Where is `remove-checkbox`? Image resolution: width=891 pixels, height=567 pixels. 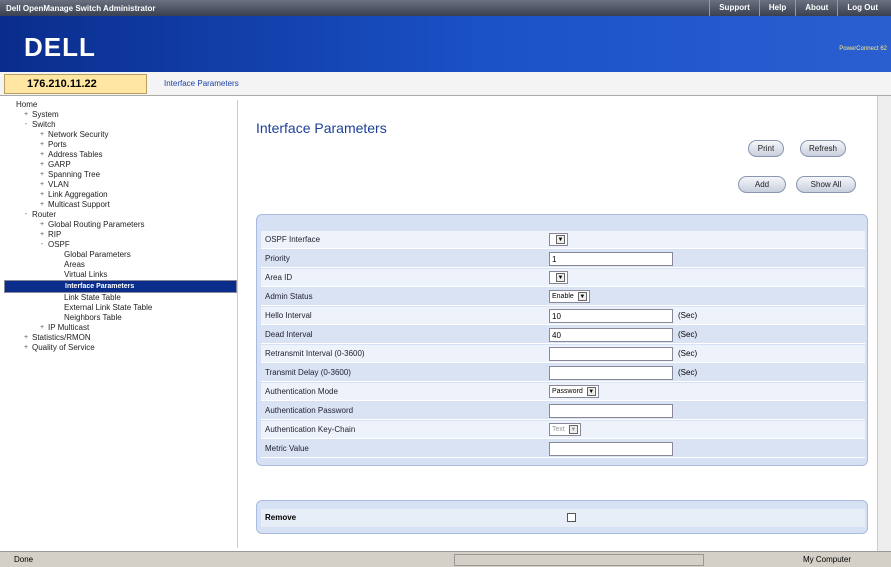
remove-checkbox is located at coordinates (571, 517).